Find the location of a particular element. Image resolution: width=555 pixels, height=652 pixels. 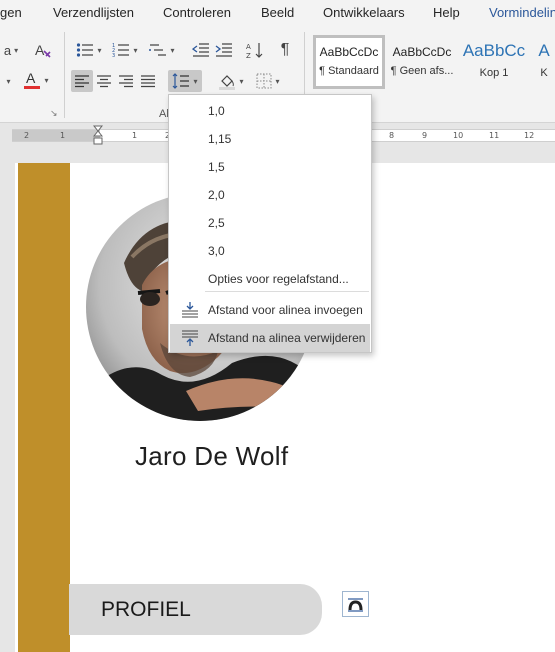

style-name: Kop 1 is located at coordinates (494, 73).